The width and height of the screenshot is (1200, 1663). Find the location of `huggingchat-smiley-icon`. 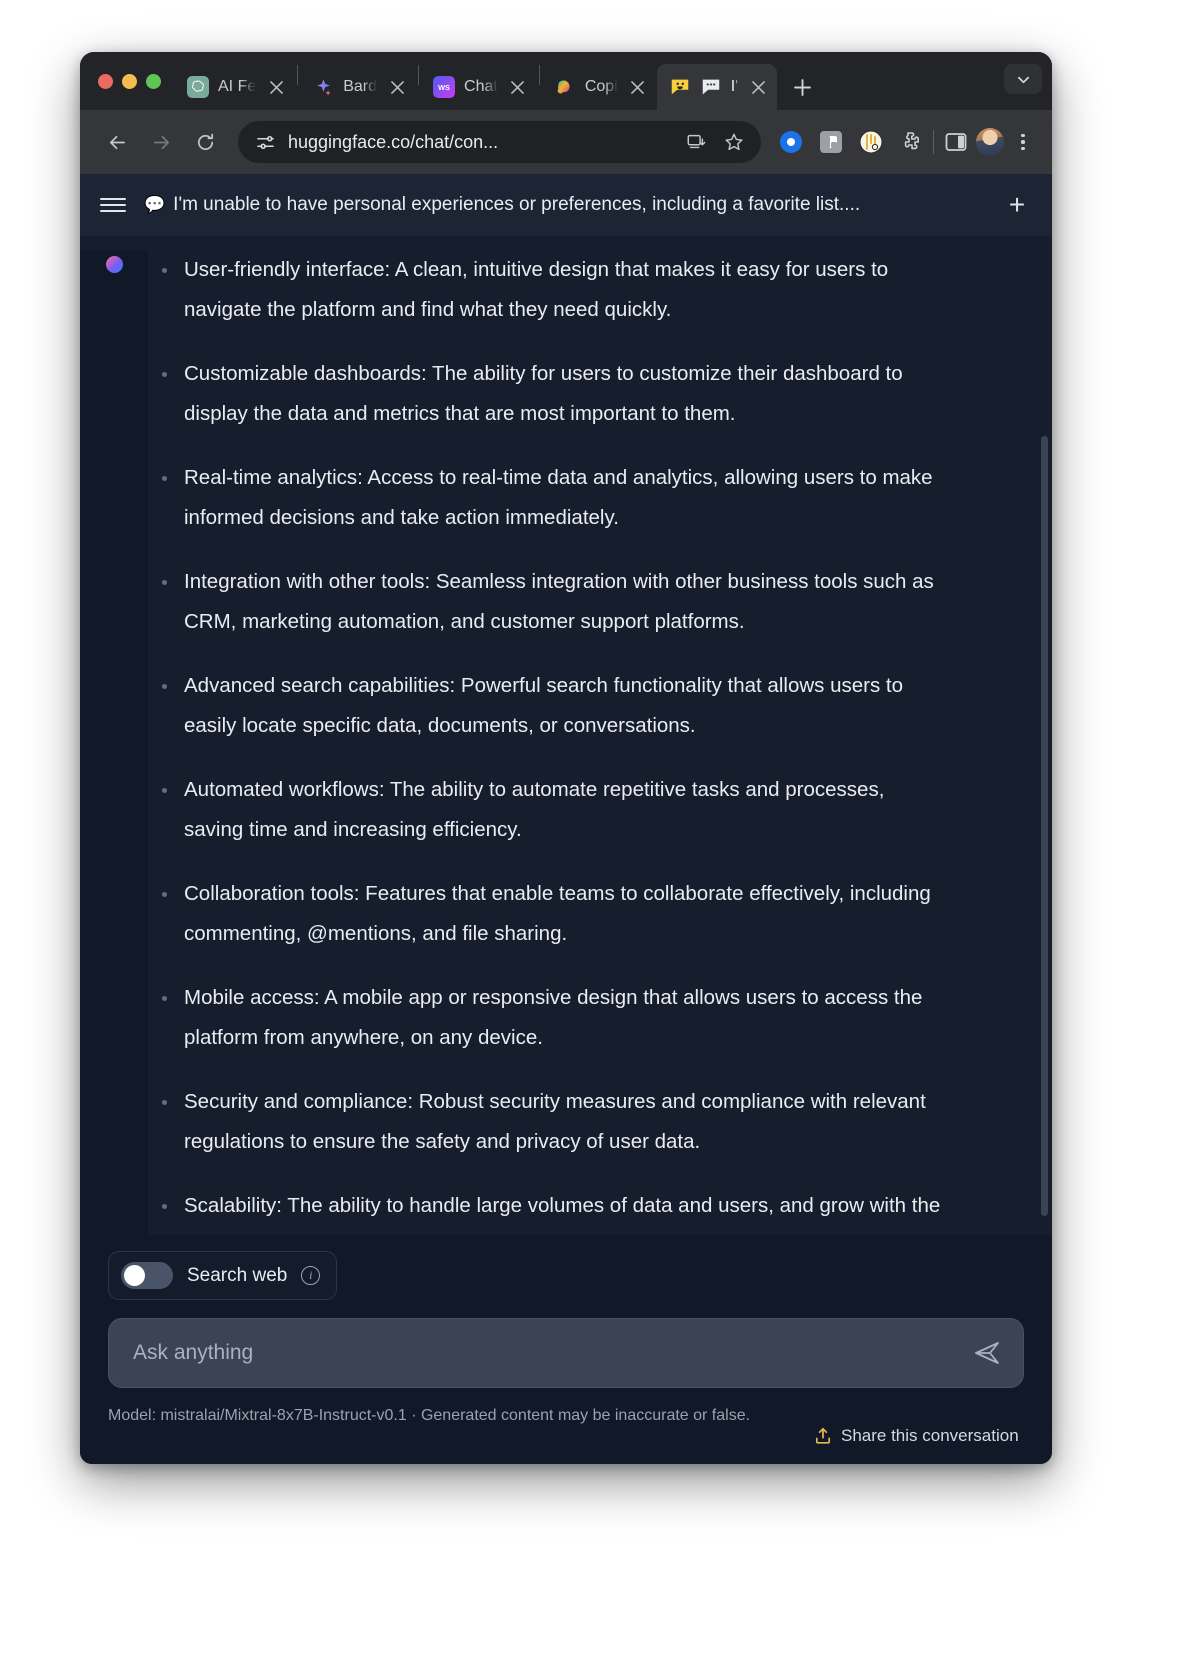

huggingchat-smiley-icon is located at coordinates (679, 87).